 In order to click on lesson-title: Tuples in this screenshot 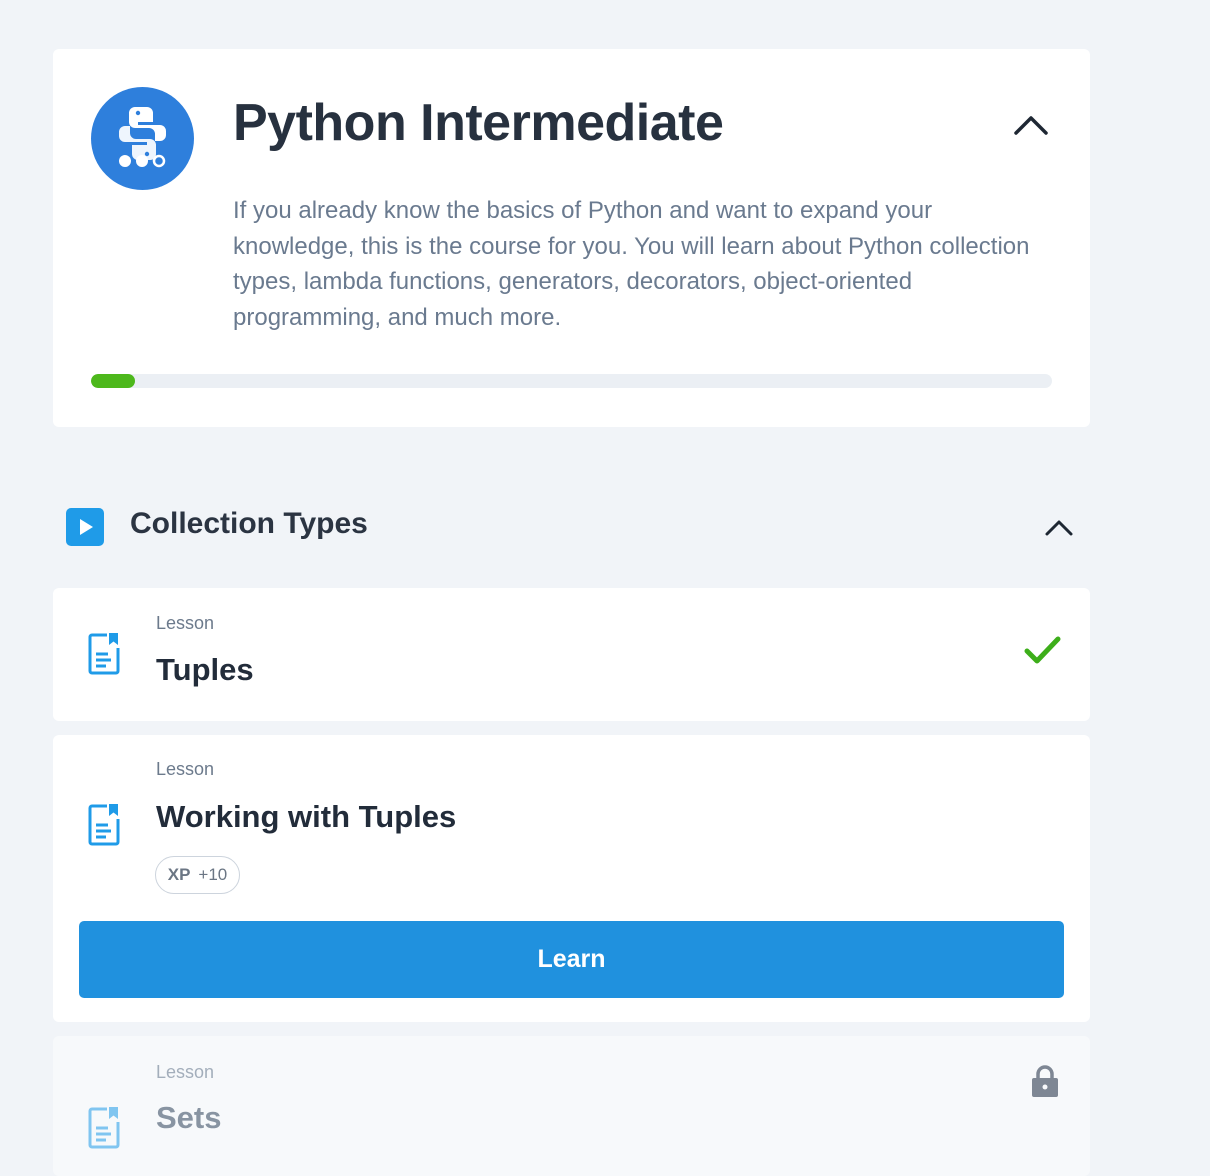, I will do `click(205, 669)`.